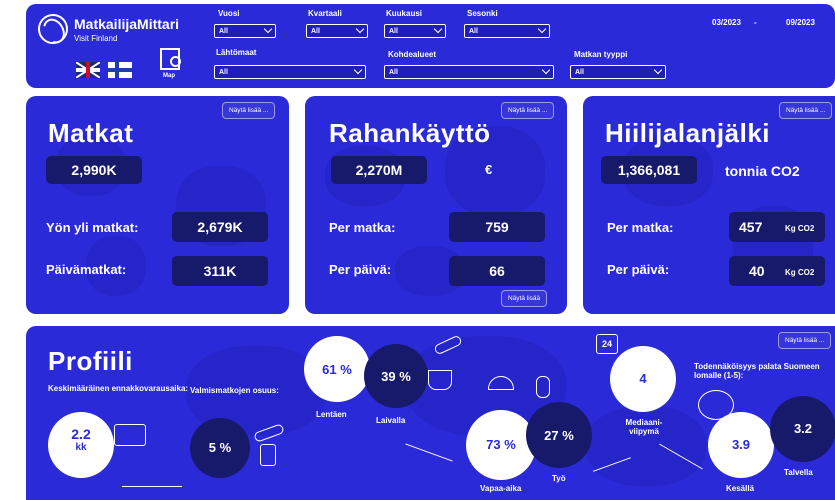 This screenshot has height=500, width=835. I want to click on booking-time-circle: 2.2 kk, so click(81, 445).